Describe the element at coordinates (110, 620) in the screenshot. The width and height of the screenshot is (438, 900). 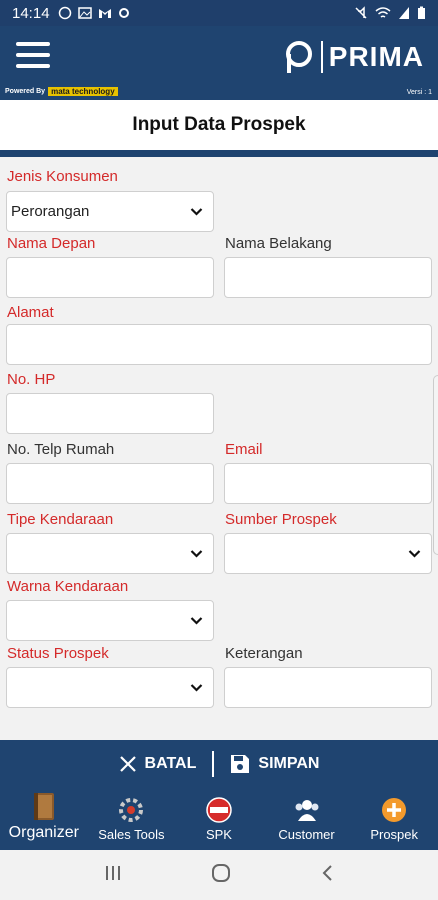
I see `warna-kendaraan-select` at that location.